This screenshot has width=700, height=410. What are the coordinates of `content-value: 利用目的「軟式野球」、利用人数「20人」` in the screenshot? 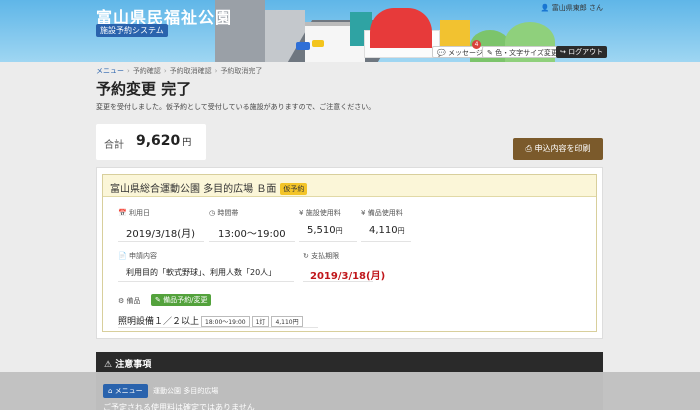 It's located at (201, 272).